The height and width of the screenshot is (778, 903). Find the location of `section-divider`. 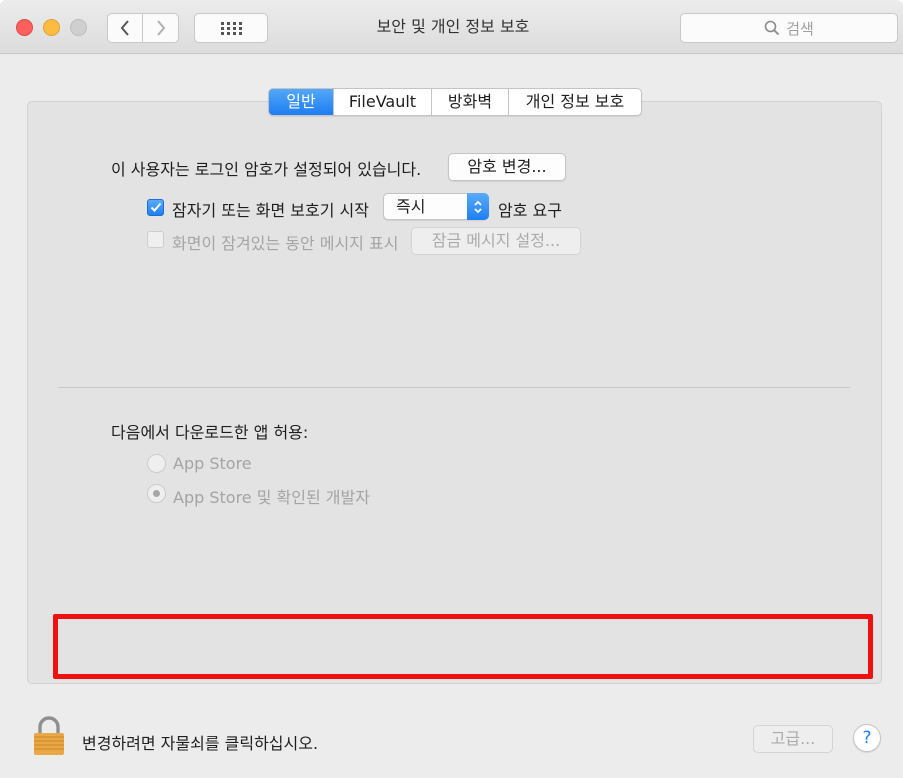

section-divider is located at coordinates (454, 387).